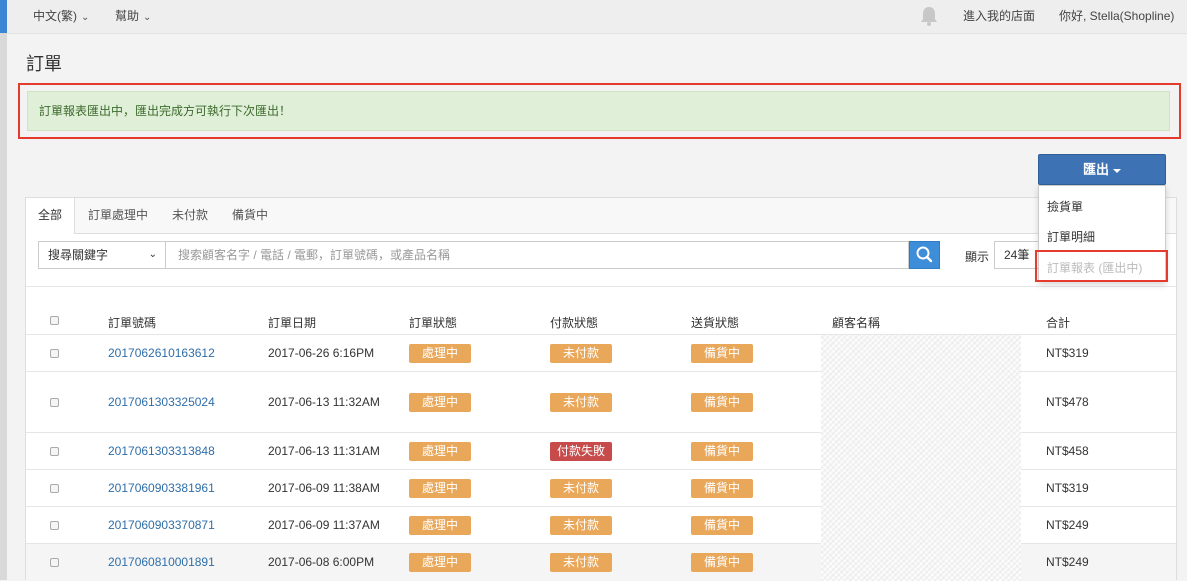 The image size is (1187, 581). I want to click on header-order-id: 訂單號碼, so click(132, 322).